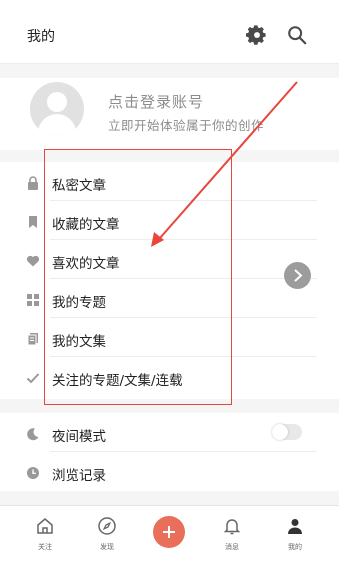  I want to click on menu-item-my-collections: 我的文集, so click(169, 337).